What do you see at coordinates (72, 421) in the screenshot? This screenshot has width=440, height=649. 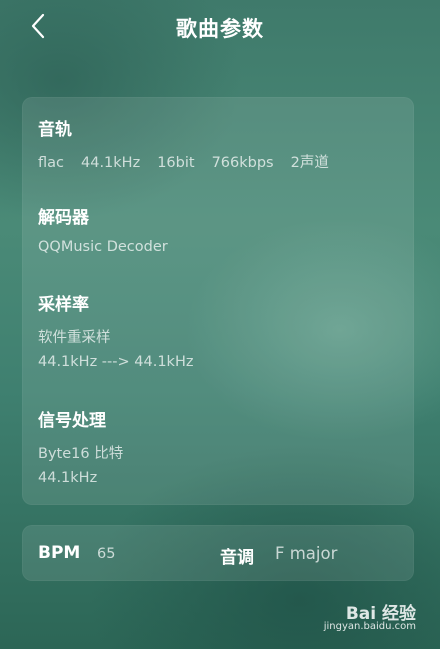 I see `signal-title: 信号处理` at bounding box center [72, 421].